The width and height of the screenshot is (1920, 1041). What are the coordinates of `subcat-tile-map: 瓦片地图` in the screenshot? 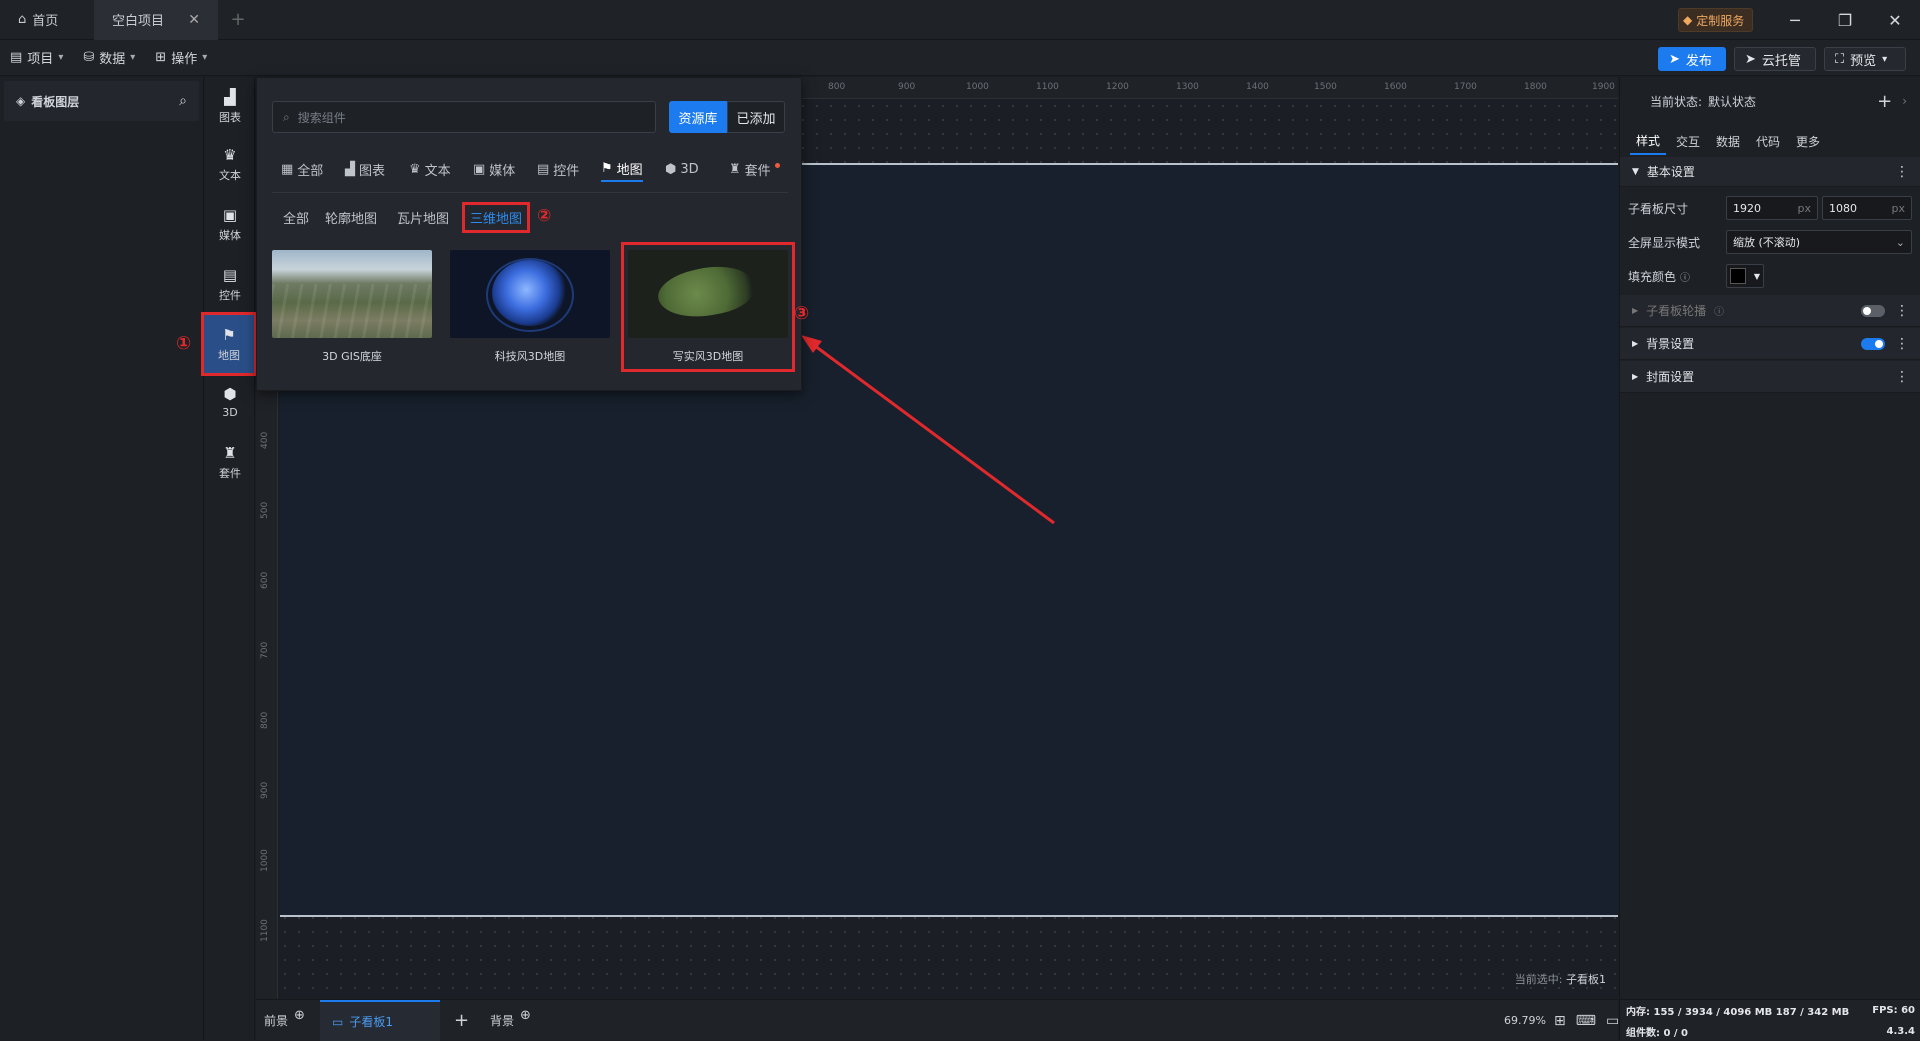 It's located at (423, 217).